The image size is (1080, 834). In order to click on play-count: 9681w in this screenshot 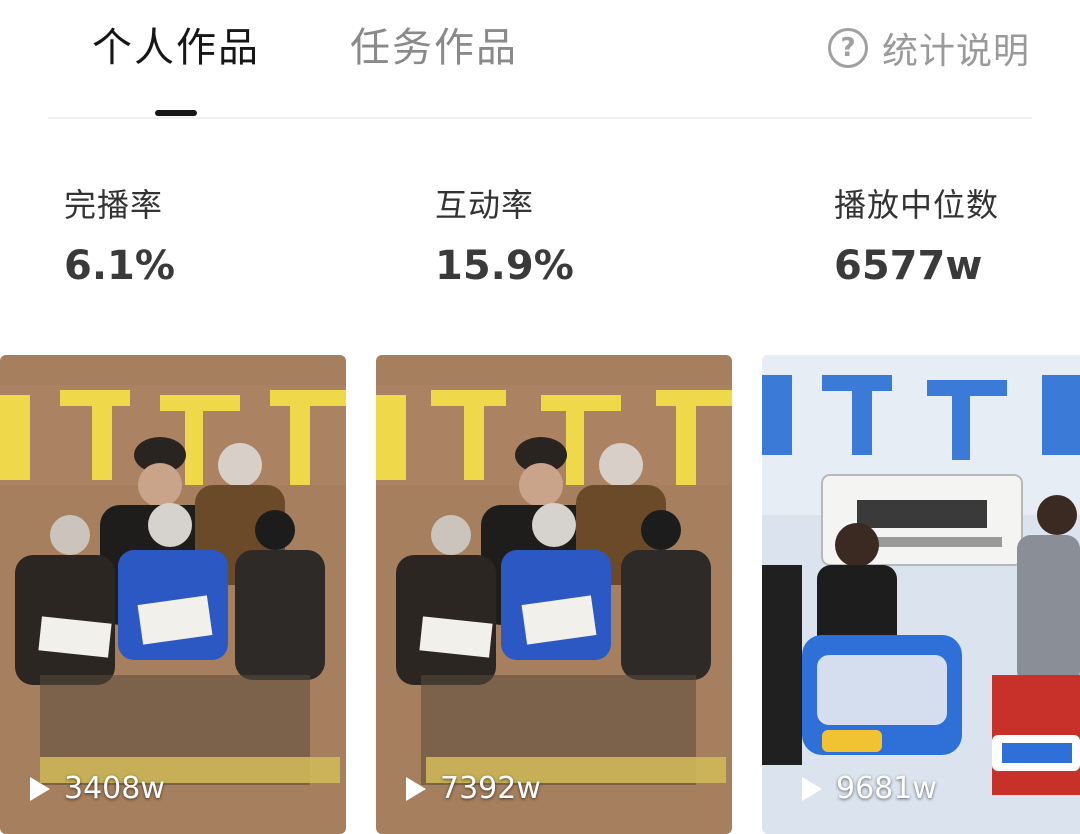, I will do `click(869, 788)`.